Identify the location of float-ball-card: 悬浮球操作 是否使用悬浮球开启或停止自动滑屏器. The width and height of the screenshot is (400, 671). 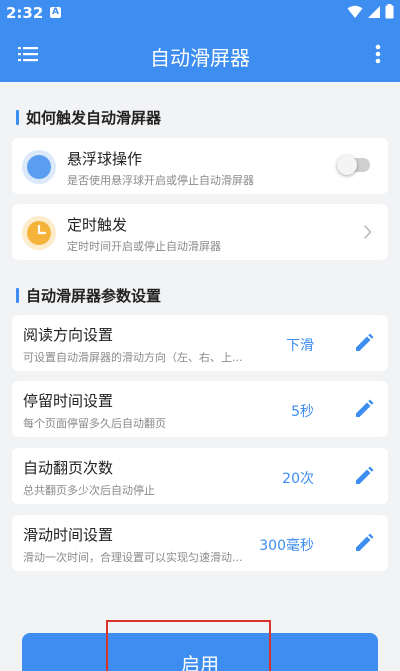
(200, 166).